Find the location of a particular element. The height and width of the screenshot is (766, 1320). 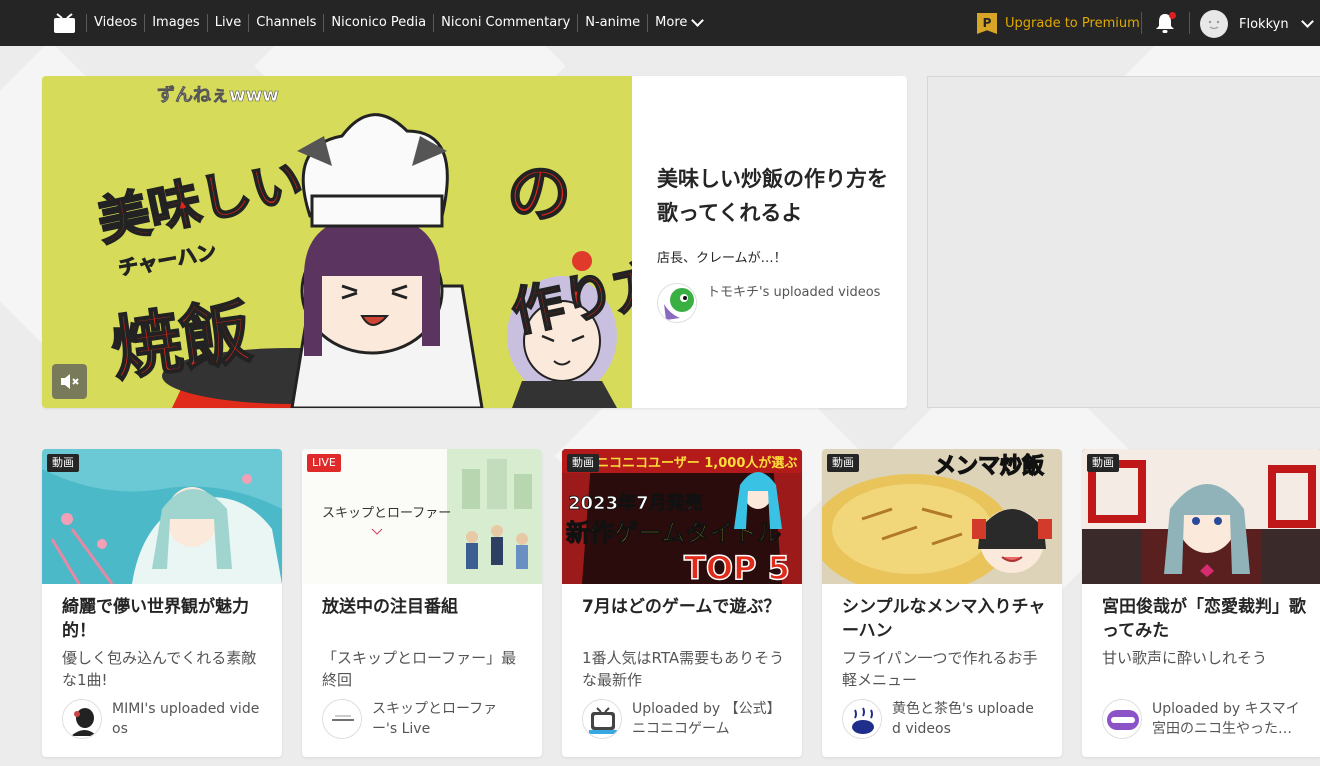

svg-text: TOP 5 is located at coordinates (737, 566).